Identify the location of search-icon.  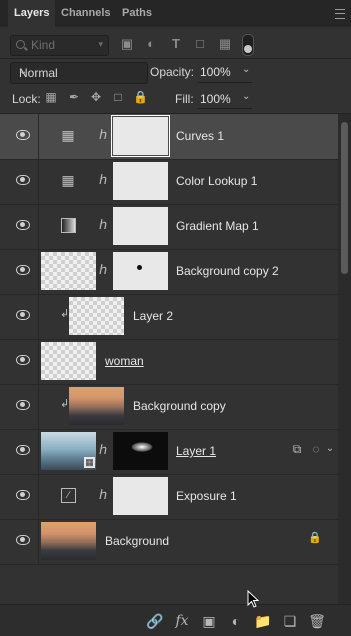
(20, 44).